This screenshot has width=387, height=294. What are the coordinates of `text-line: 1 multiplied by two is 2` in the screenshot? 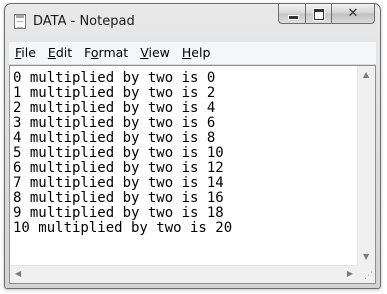 It's located at (114, 93).